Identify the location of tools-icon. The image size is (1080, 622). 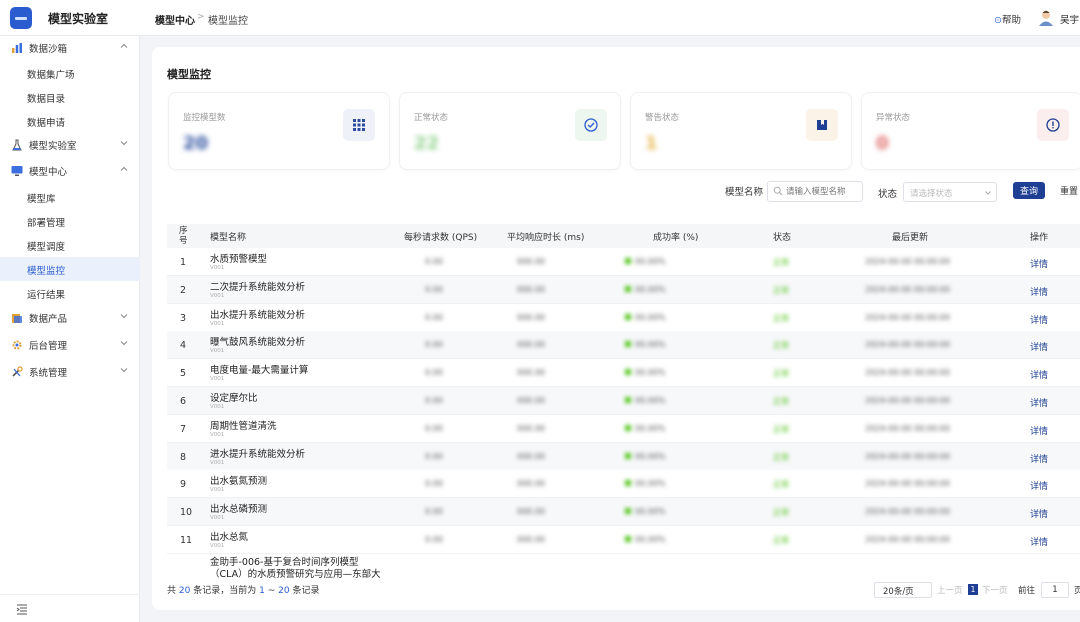
(17, 371).